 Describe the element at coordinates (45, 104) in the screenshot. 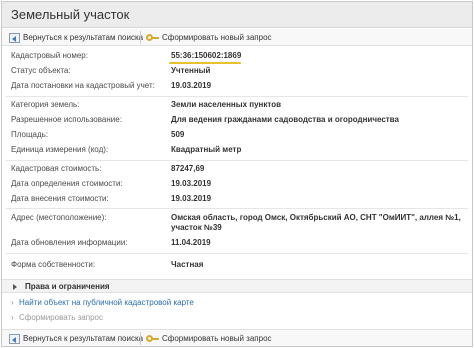

I see `land-category-label: Категория земель:` at that location.